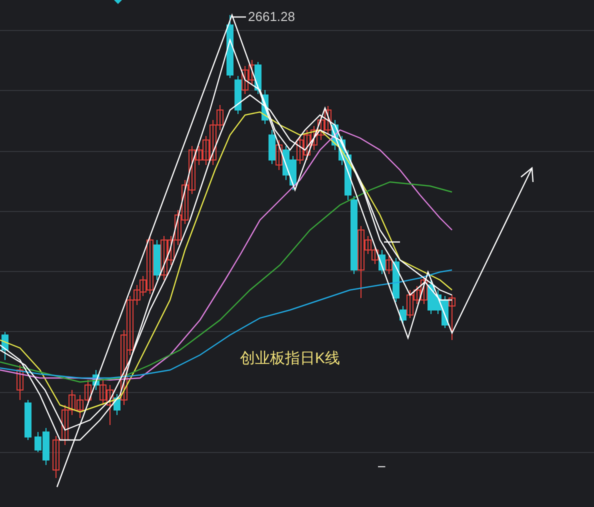 This screenshot has width=594, height=507. I want to click on chart-title: 创业板指日K线, so click(290, 359).